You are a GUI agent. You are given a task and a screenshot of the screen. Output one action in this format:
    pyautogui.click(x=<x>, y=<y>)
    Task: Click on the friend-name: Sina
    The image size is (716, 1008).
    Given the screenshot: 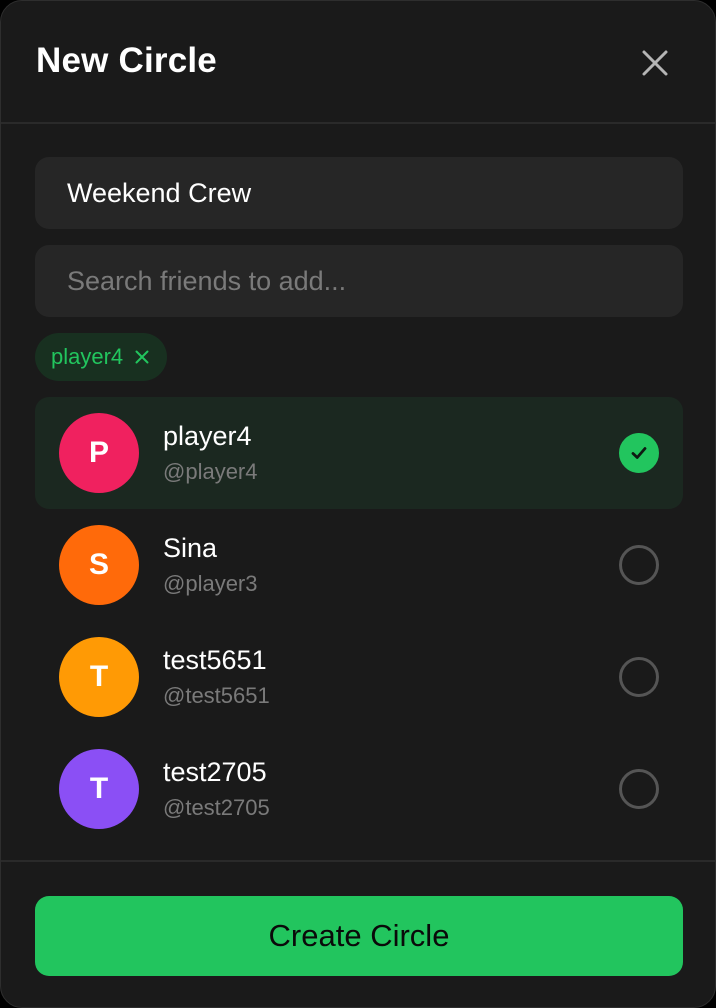 What is the action you would take?
    pyautogui.click(x=190, y=548)
    